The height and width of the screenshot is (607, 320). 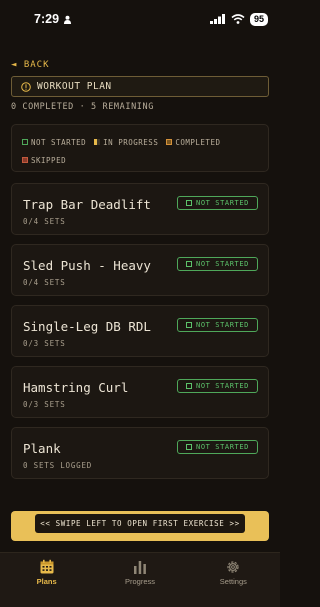 What do you see at coordinates (26, 86) in the screenshot?
I see `info-icon` at bounding box center [26, 86].